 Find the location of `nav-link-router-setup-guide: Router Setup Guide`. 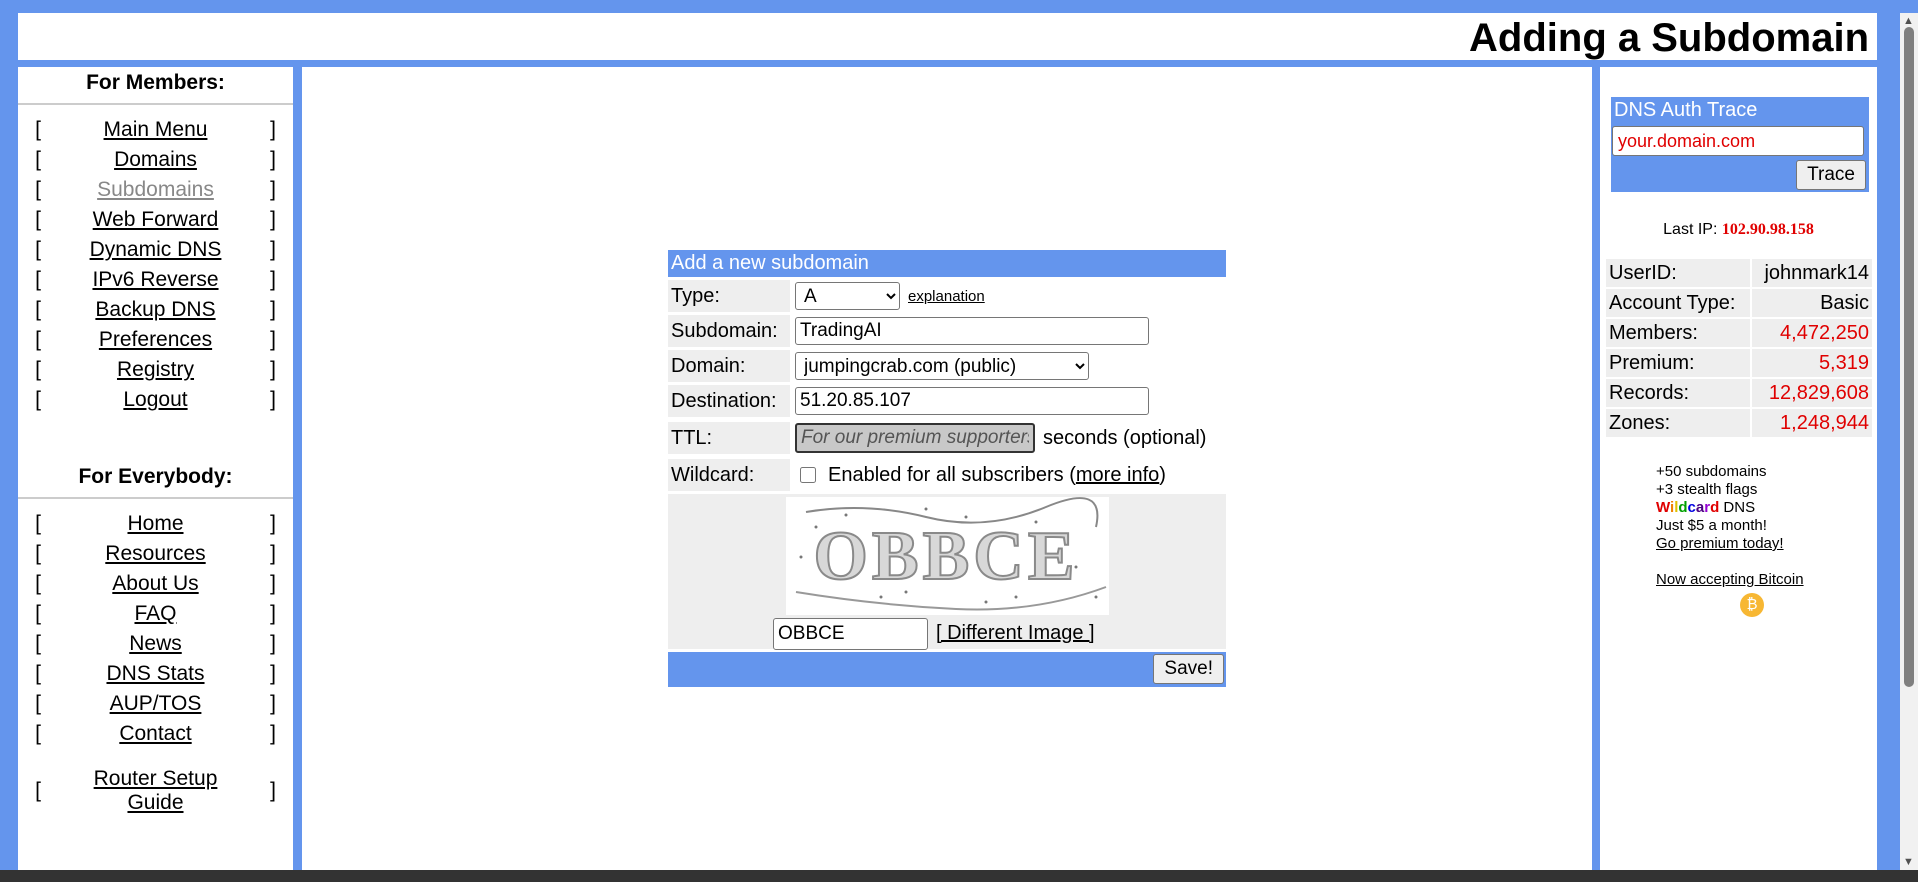

nav-link-router-setup-guide: Router Setup Guide is located at coordinates (156, 791).